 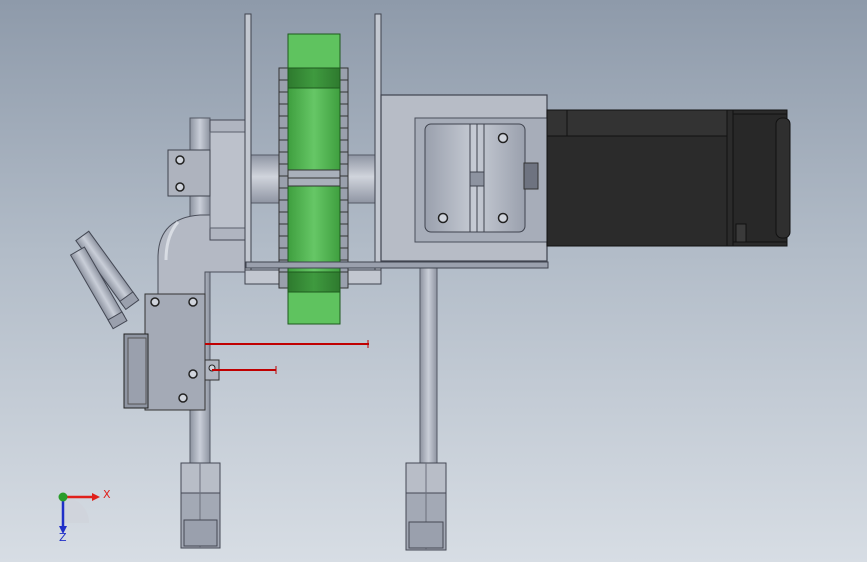 What do you see at coordinates (668, 178) in the screenshot?
I see `servo-motor` at bounding box center [668, 178].